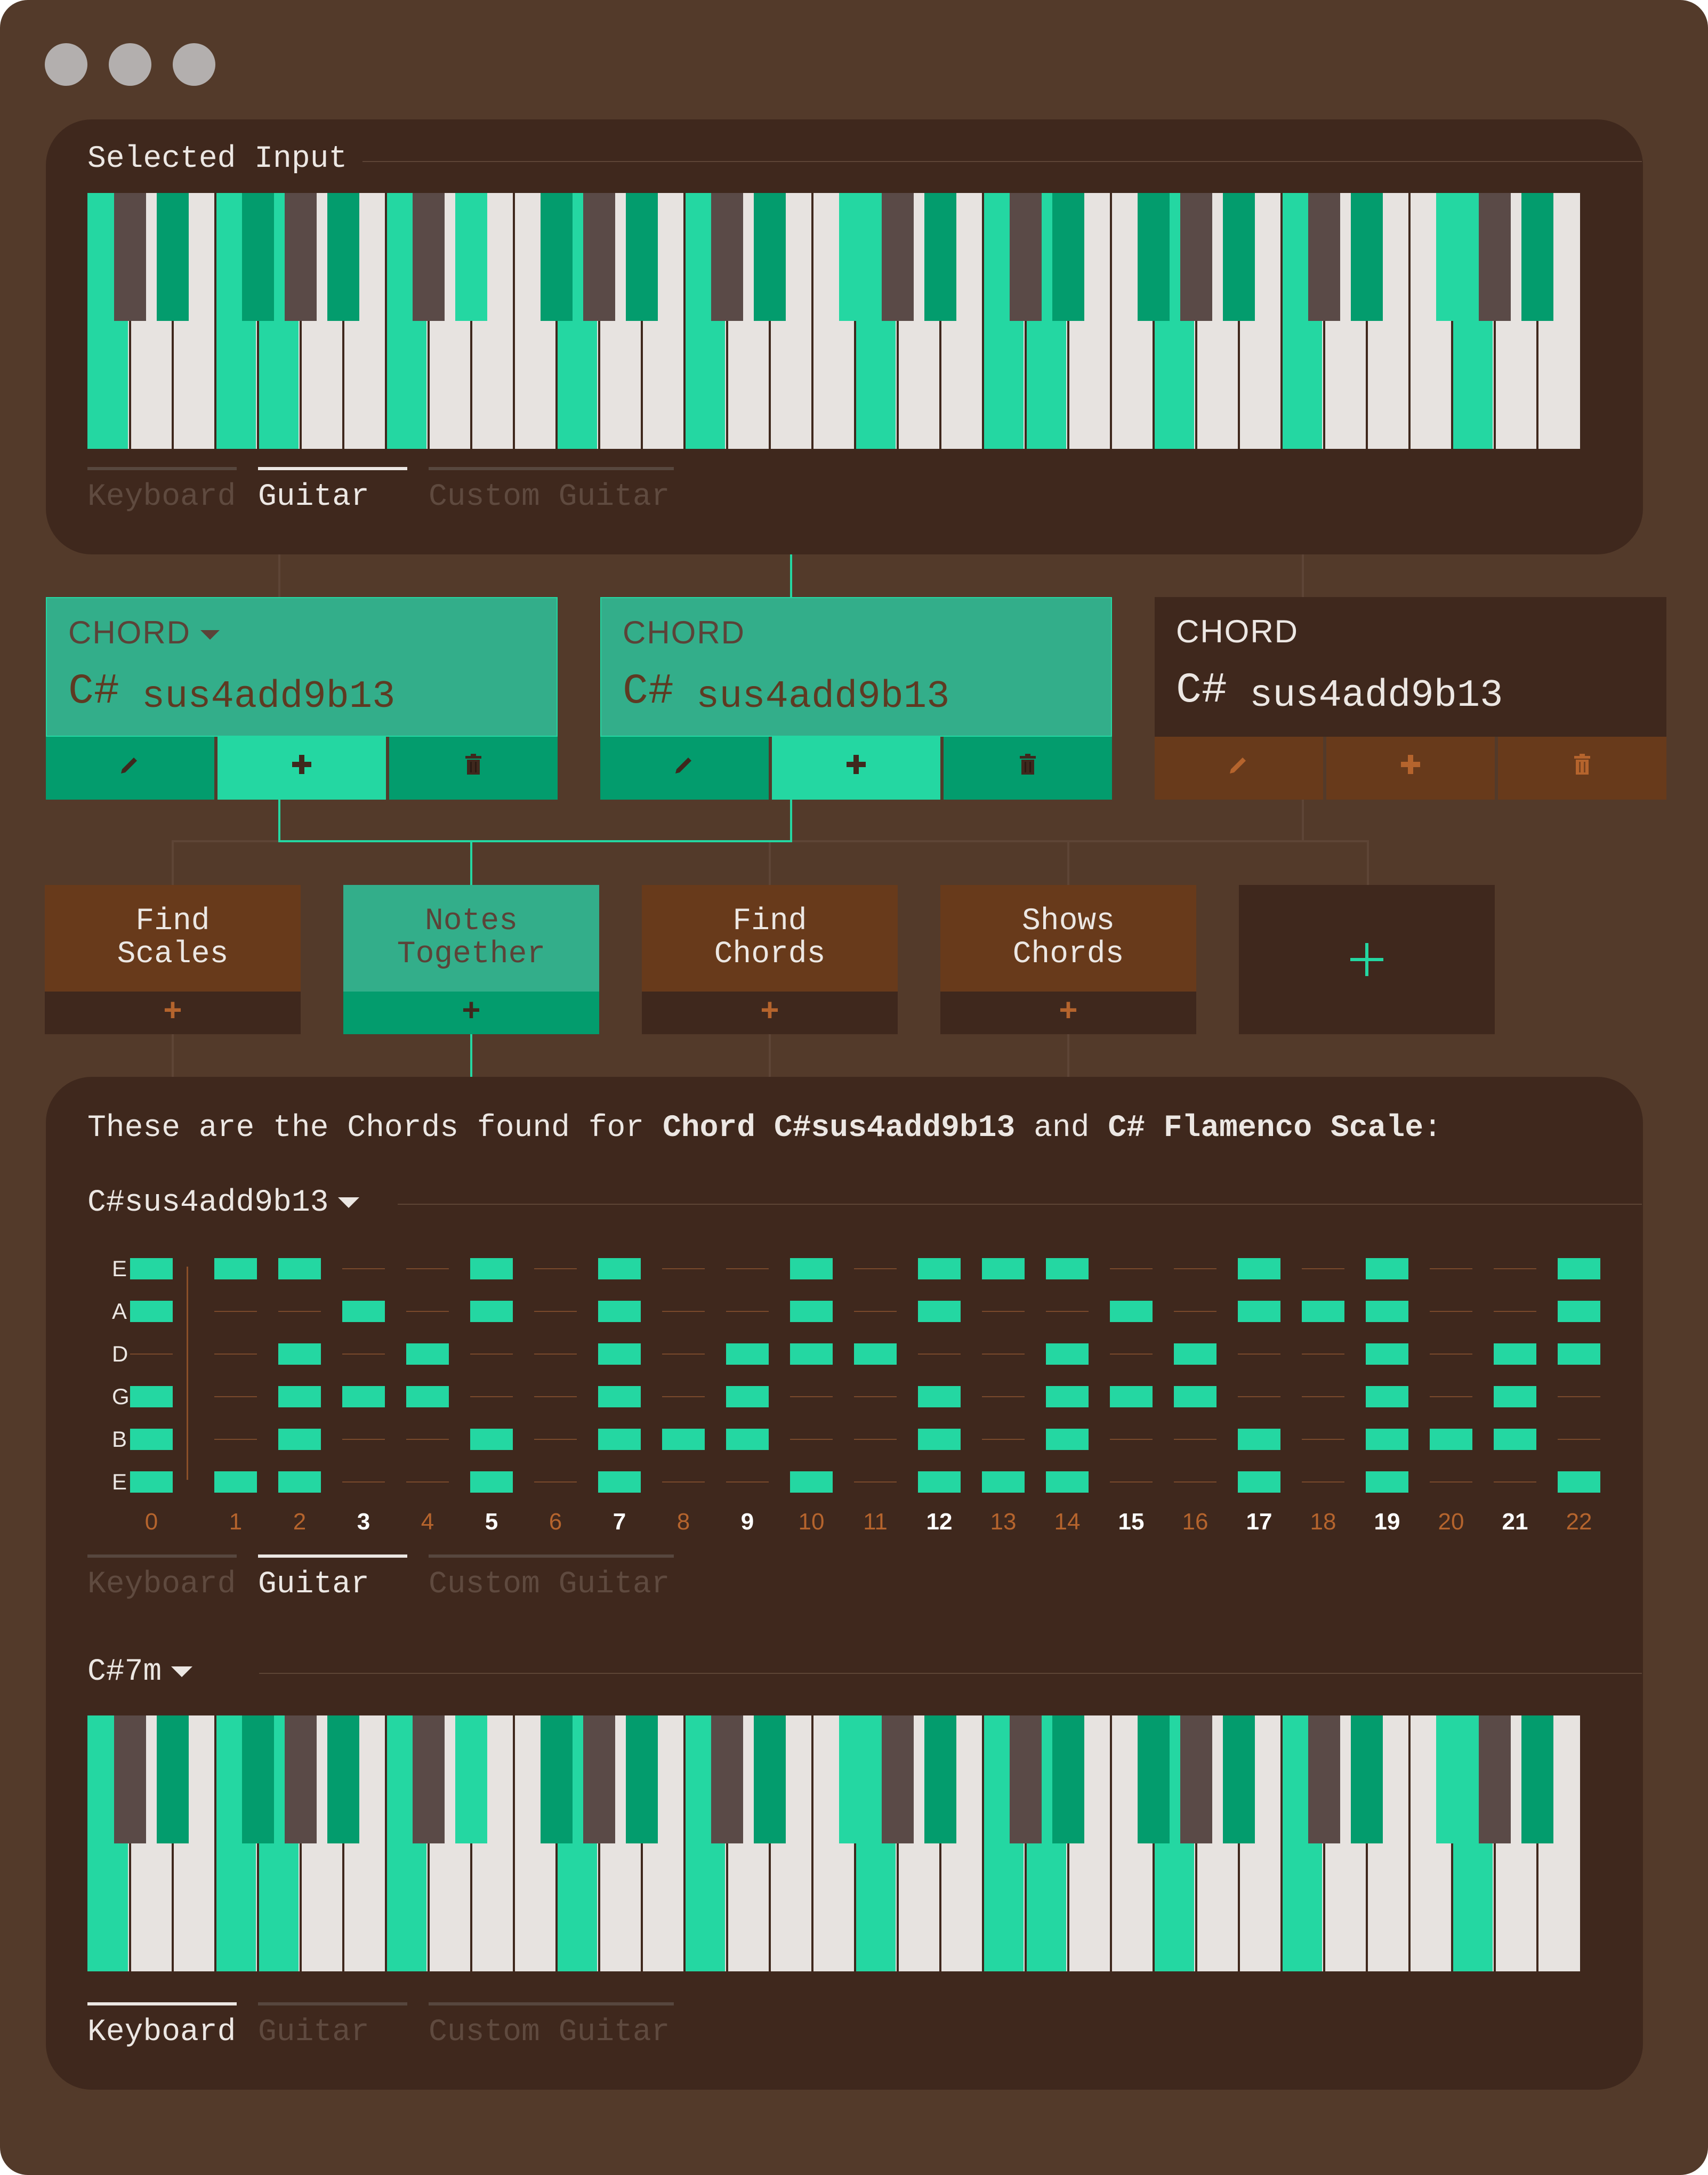 Image resolution: width=1708 pixels, height=2175 pixels. I want to click on window-maximize-button, so click(194, 64).